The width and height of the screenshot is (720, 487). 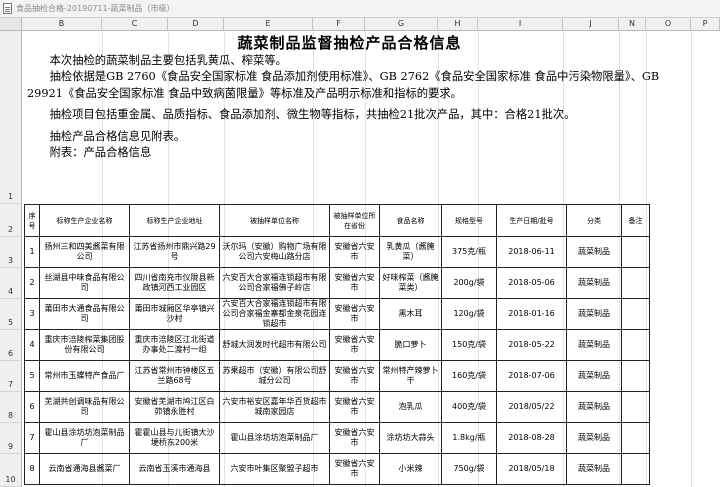 I want to click on column-header-f: F, so click(x=339, y=24).